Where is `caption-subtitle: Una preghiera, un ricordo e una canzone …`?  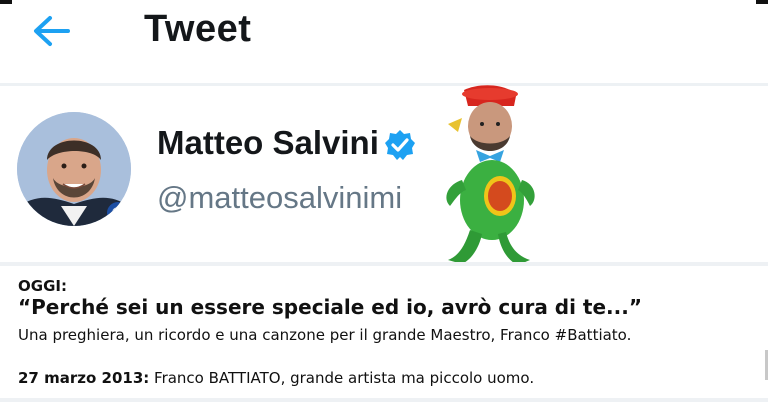
caption-subtitle: Una preghiera, un ricordo e una canzone … is located at coordinates (325, 335).